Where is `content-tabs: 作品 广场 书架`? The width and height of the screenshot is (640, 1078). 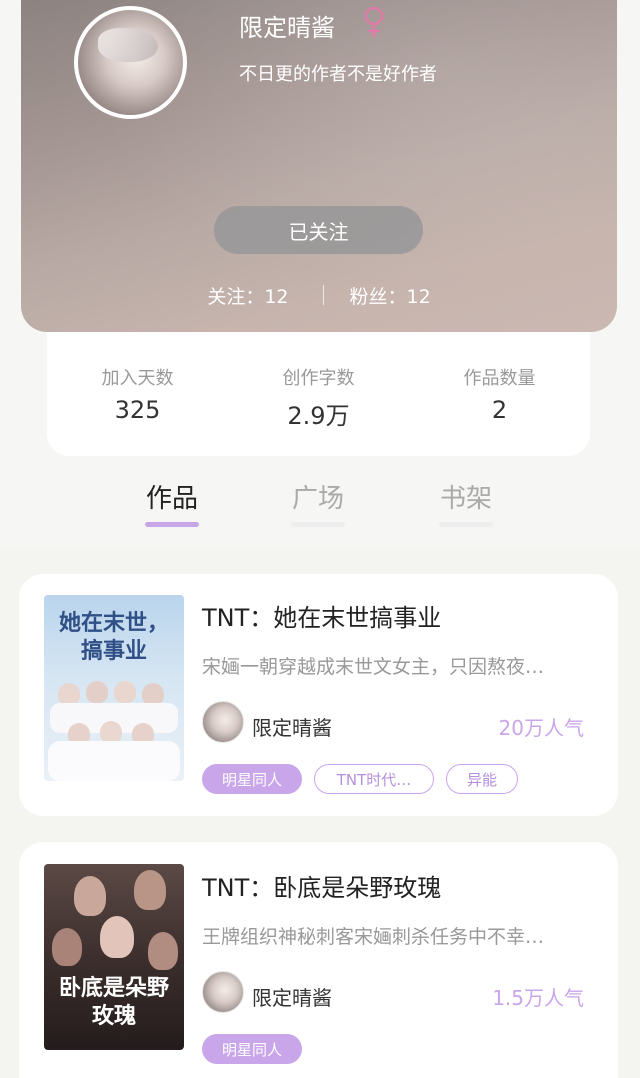
content-tabs: 作品 广场 书架 is located at coordinates (320, 502).